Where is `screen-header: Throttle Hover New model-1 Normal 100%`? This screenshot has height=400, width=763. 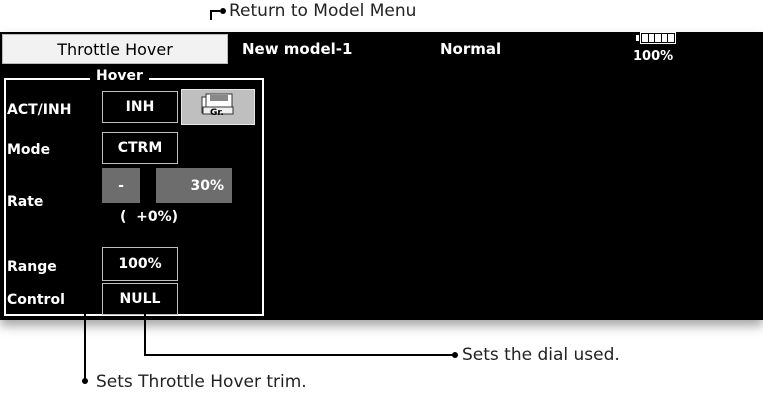 screen-header: Throttle Hover New model-1 Normal 100% is located at coordinates (381, 49).